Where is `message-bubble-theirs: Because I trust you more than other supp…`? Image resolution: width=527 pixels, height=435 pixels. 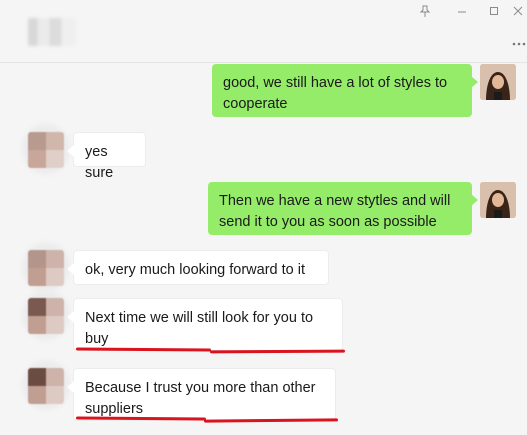
message-bubble-theirs: Because I trust you more than other supp… is located at coordinates (201, 394).